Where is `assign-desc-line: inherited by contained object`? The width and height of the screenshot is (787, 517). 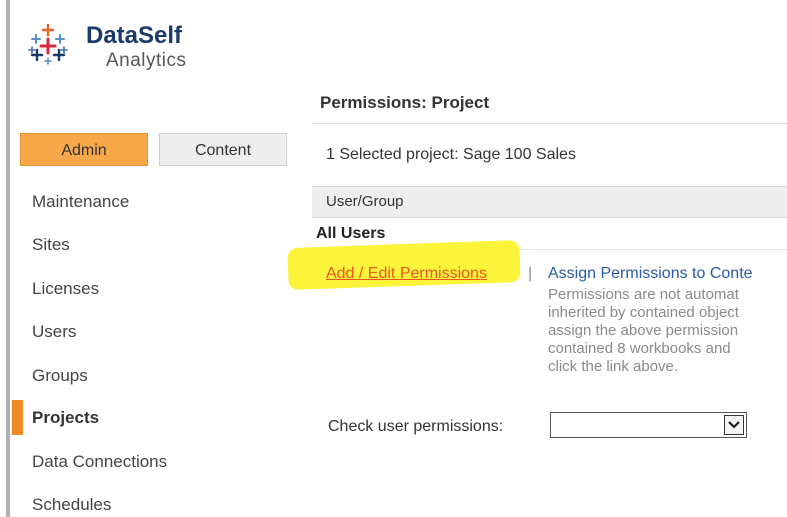 assign-desc-line: inherited by contained object is located at coordinates (643, 312).